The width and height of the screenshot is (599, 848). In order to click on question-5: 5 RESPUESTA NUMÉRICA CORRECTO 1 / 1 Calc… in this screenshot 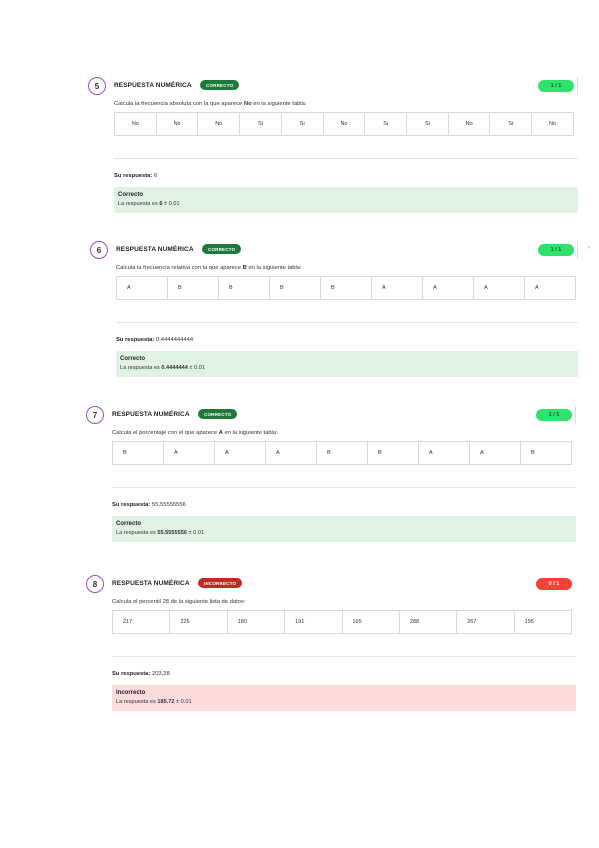, I will do `click(333, 145)`.